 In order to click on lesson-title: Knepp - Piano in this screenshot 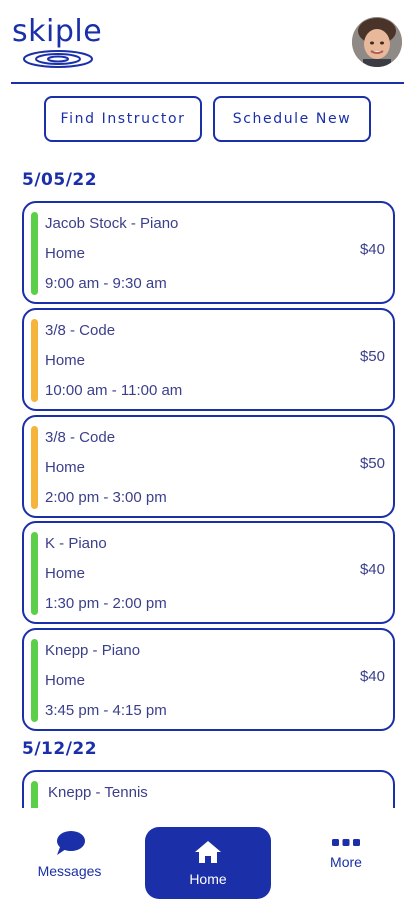, I will do `click(93, 650)`.